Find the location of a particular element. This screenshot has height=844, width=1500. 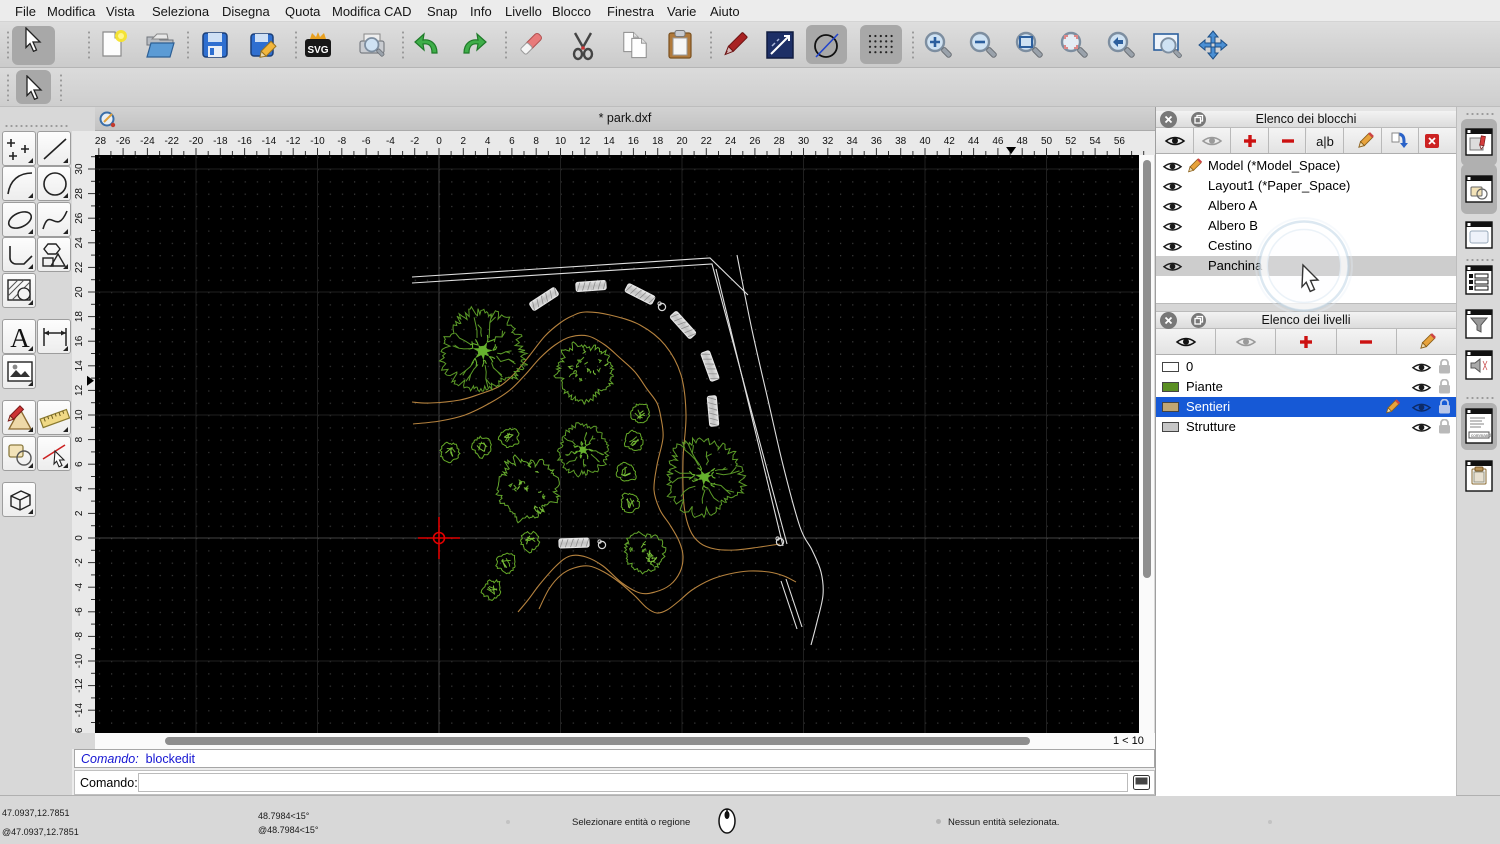

svg-text: 40 is located at coordinates (925, 141).